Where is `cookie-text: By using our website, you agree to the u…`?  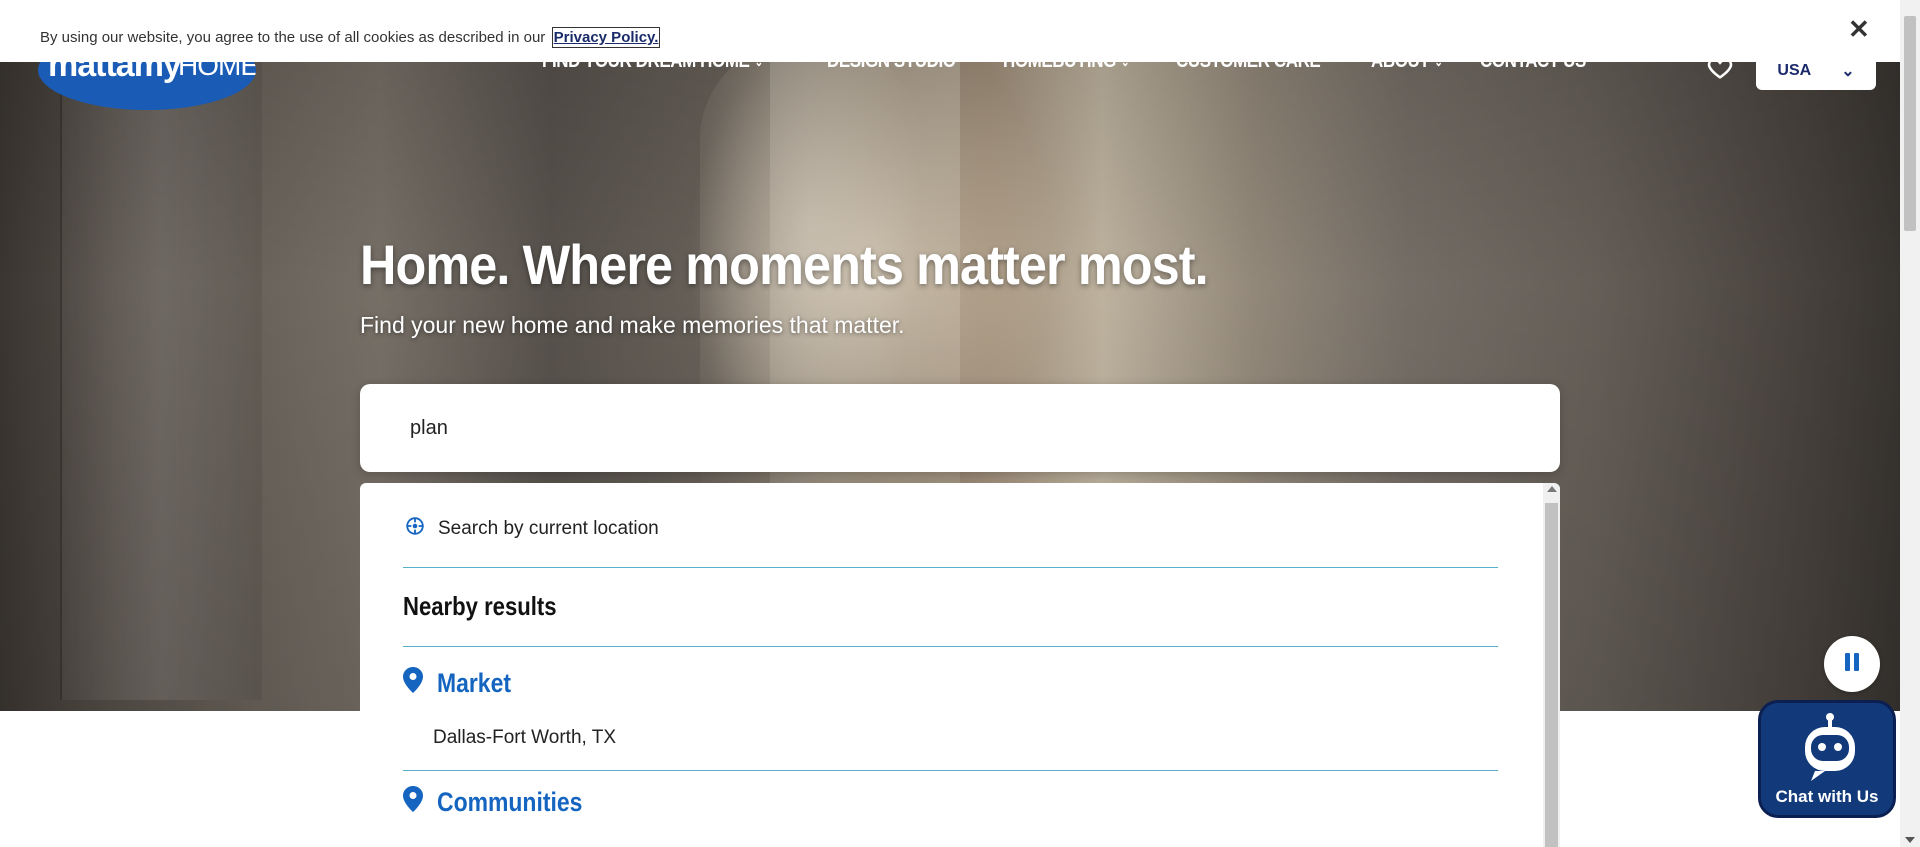 cookie-text: By using our website, you agree to the u… is located at coordinates (350, 37).